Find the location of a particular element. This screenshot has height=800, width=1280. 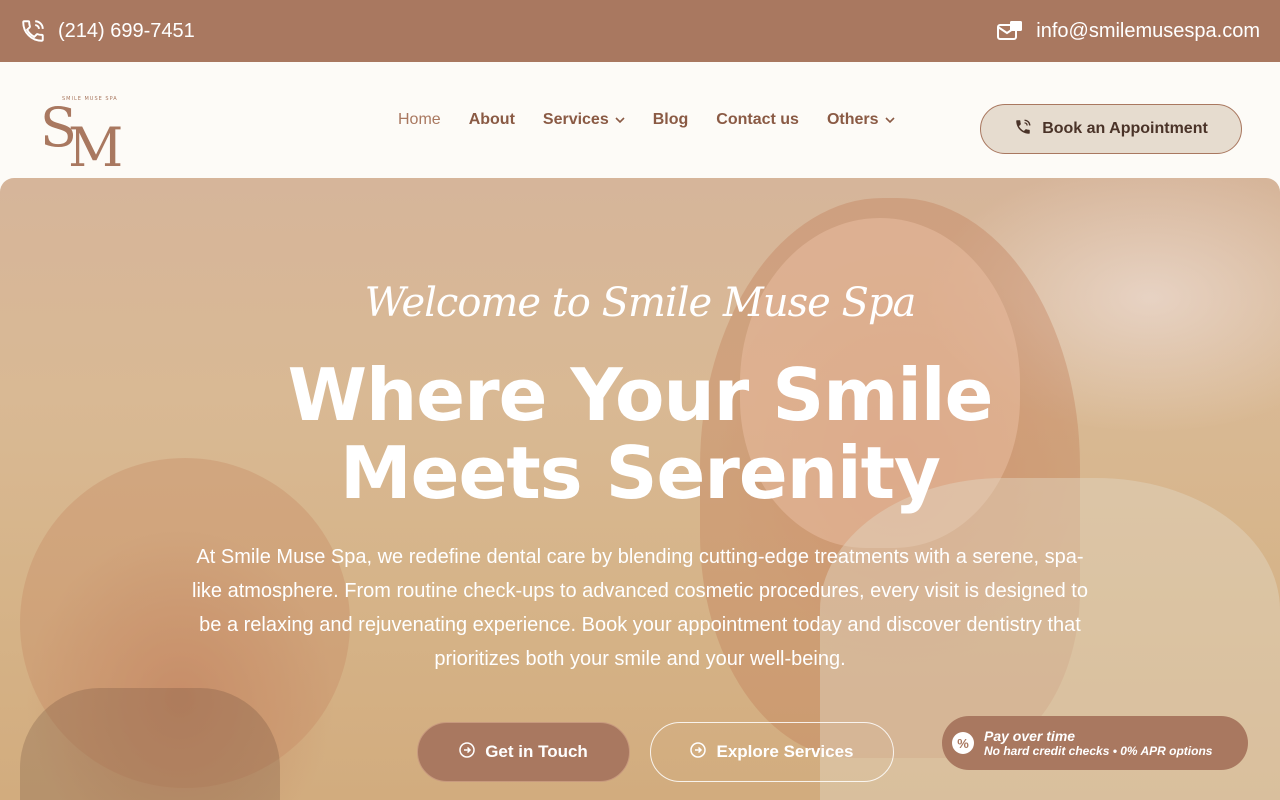

nav-label: Contact us is located at coordinates (757, 119).